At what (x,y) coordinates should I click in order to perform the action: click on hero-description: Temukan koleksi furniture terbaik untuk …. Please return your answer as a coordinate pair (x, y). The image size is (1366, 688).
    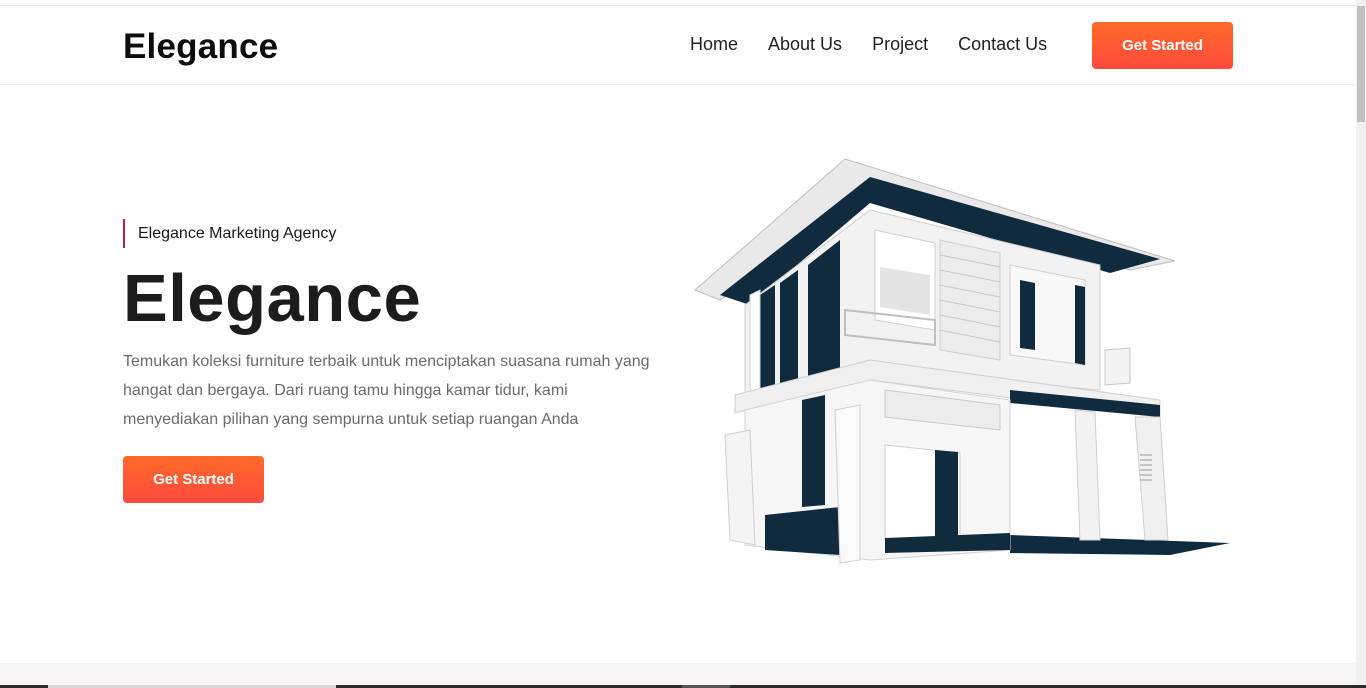
    Looking at the image, I should click on (386, 390).